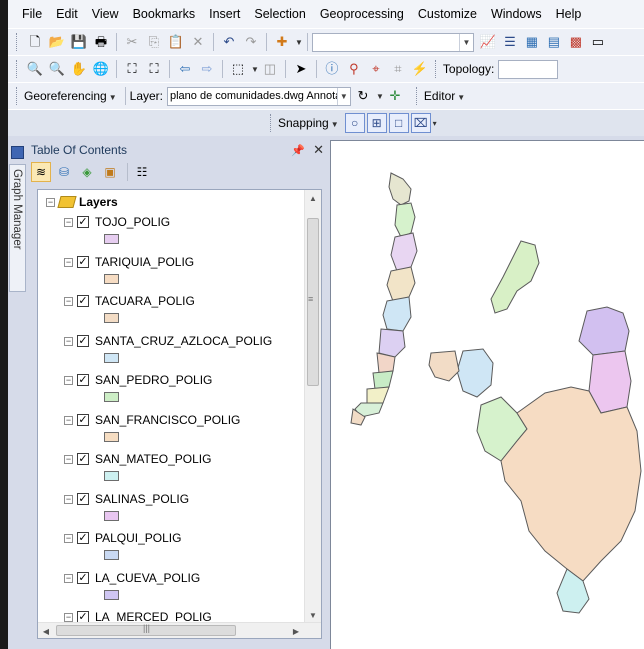  I want to click on select-elements-icon: ➤, so click(301, 69).